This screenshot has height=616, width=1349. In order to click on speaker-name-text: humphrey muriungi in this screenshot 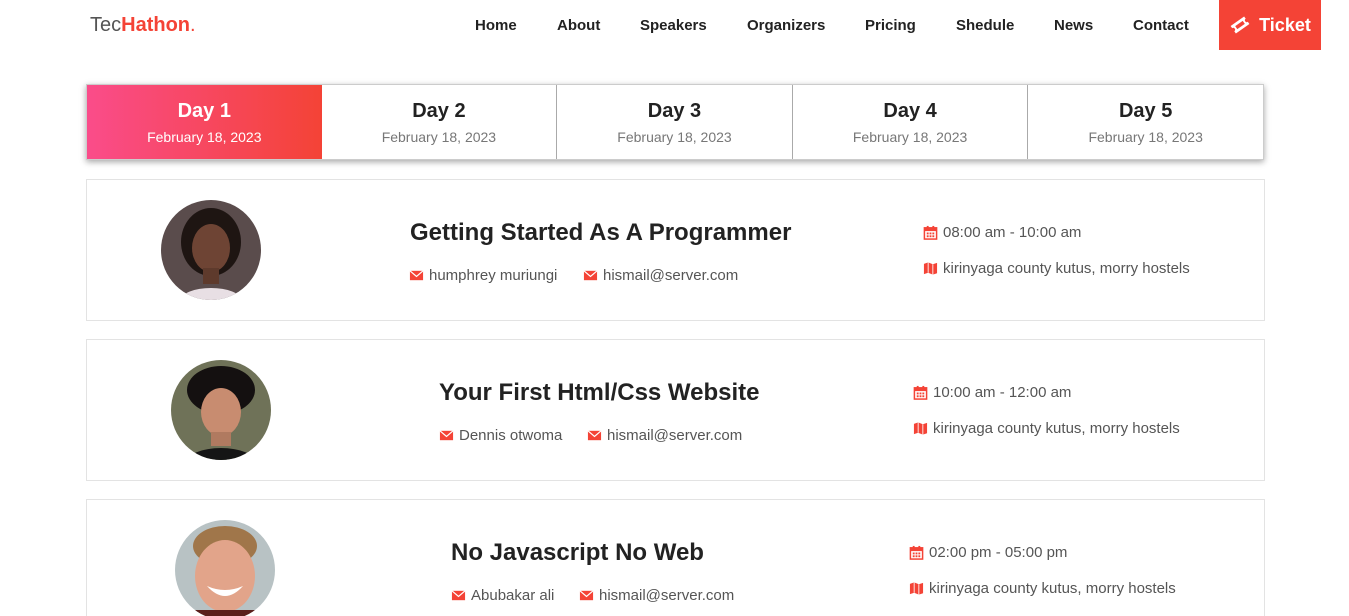, I will do `click(493, 275)`.